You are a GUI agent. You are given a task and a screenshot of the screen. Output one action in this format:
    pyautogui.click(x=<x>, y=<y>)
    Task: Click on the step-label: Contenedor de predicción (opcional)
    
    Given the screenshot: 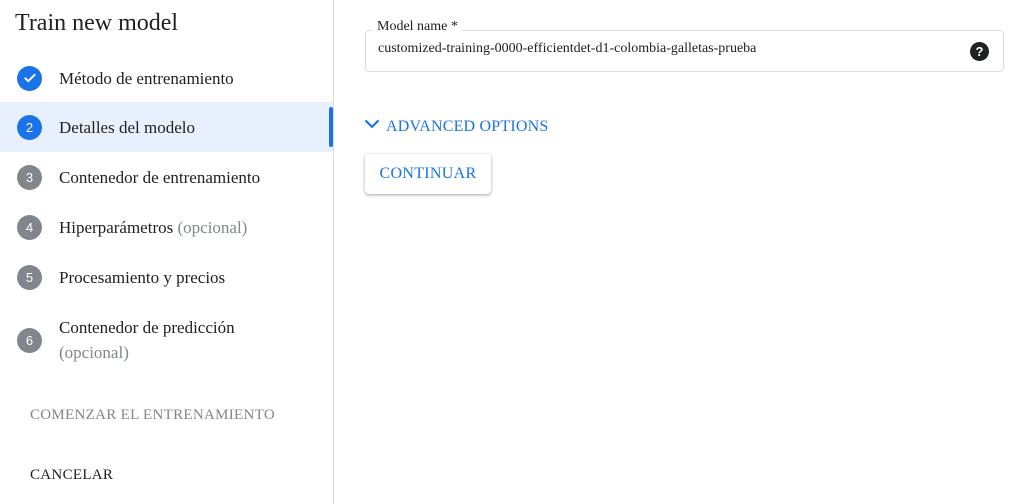 What is the action you would take?
    pyautogui.click(x=147, y=340)
    